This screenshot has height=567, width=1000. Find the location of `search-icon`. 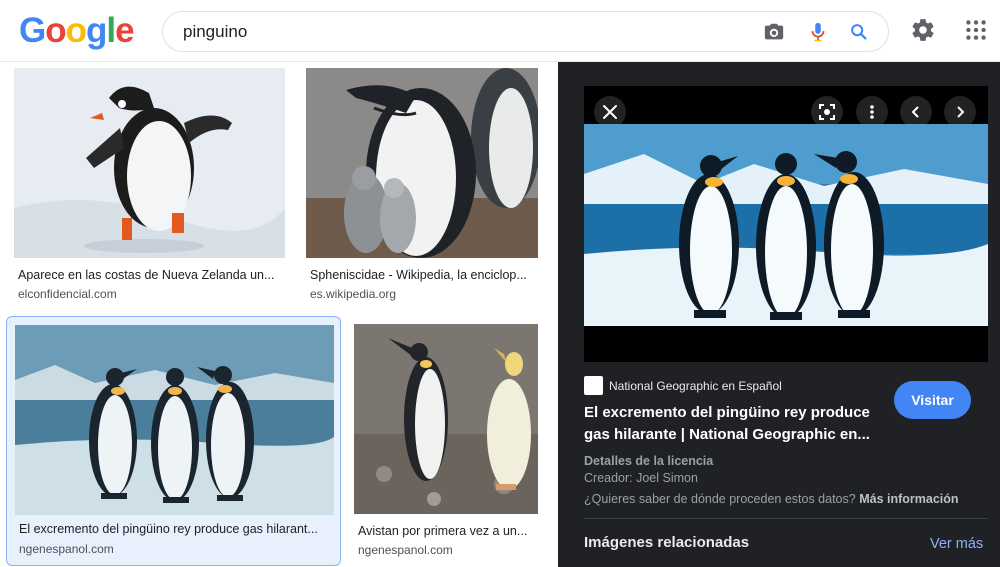

search-icon is located at coordinates (859, 32).